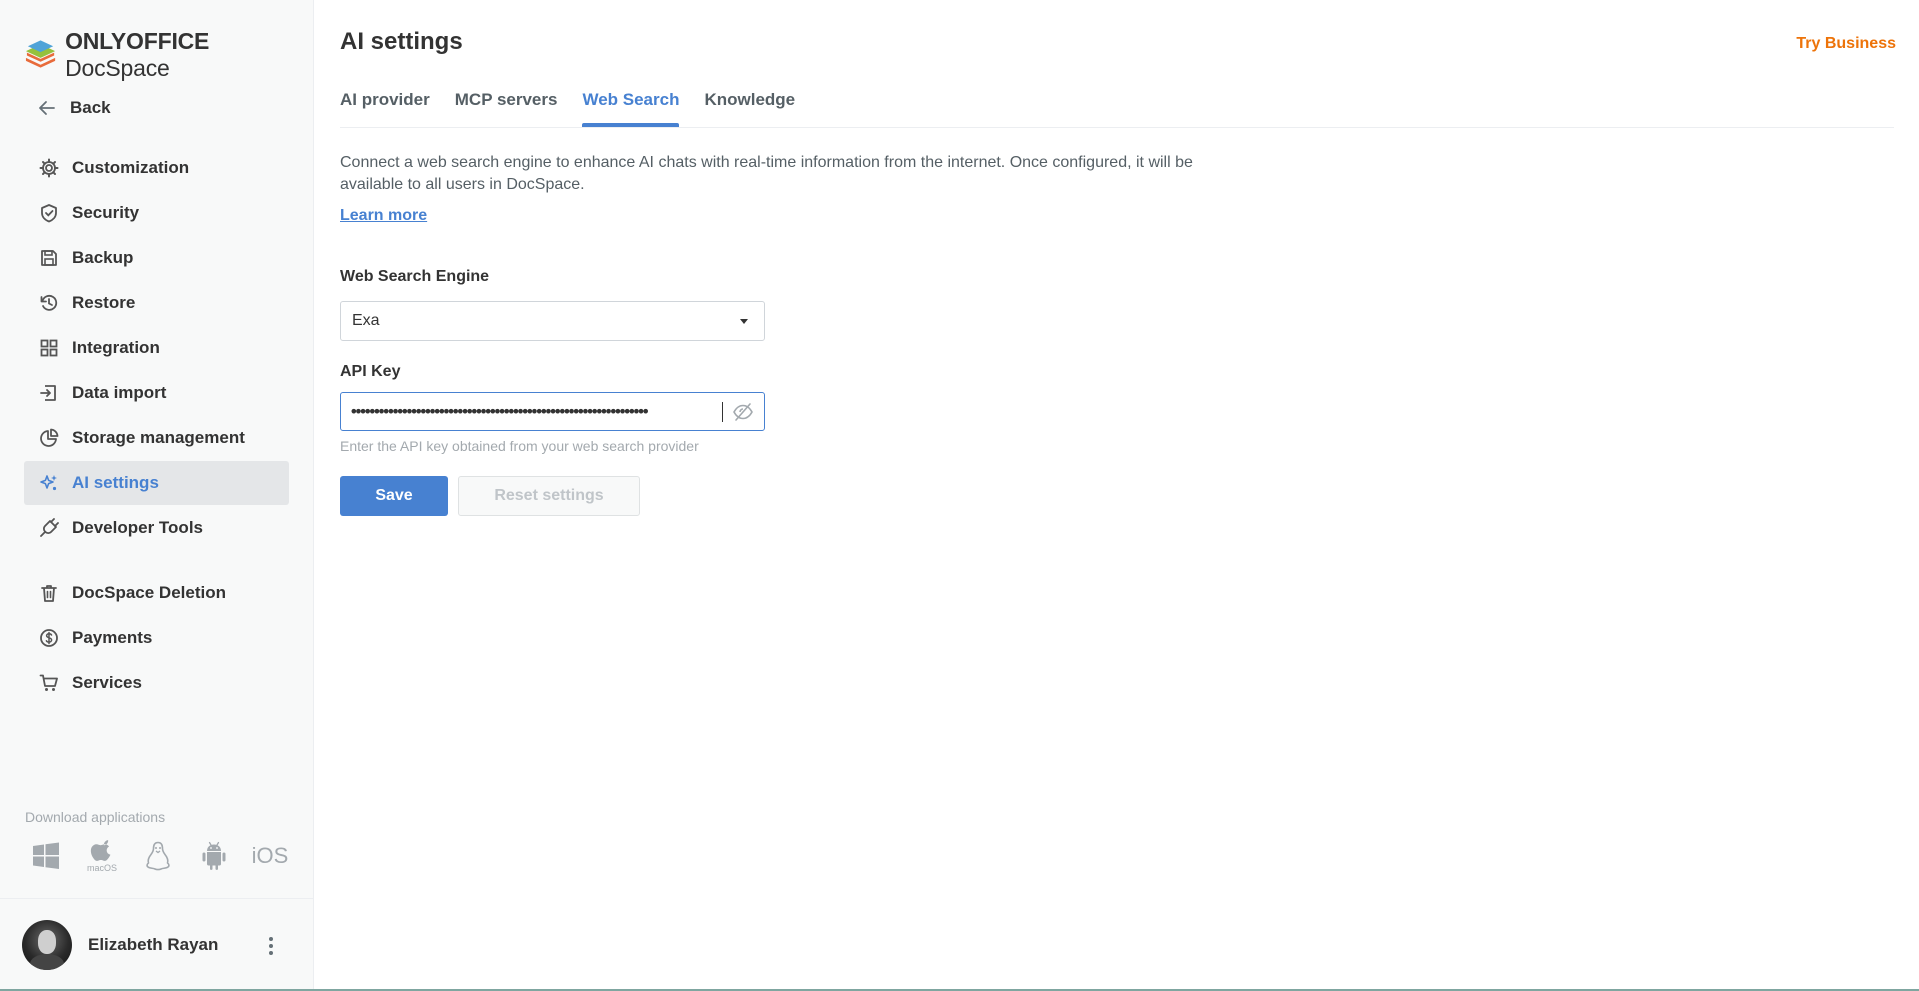  Describe the element at coordinates (722, 412) in the screenshot. I see `text-caret` at that location.